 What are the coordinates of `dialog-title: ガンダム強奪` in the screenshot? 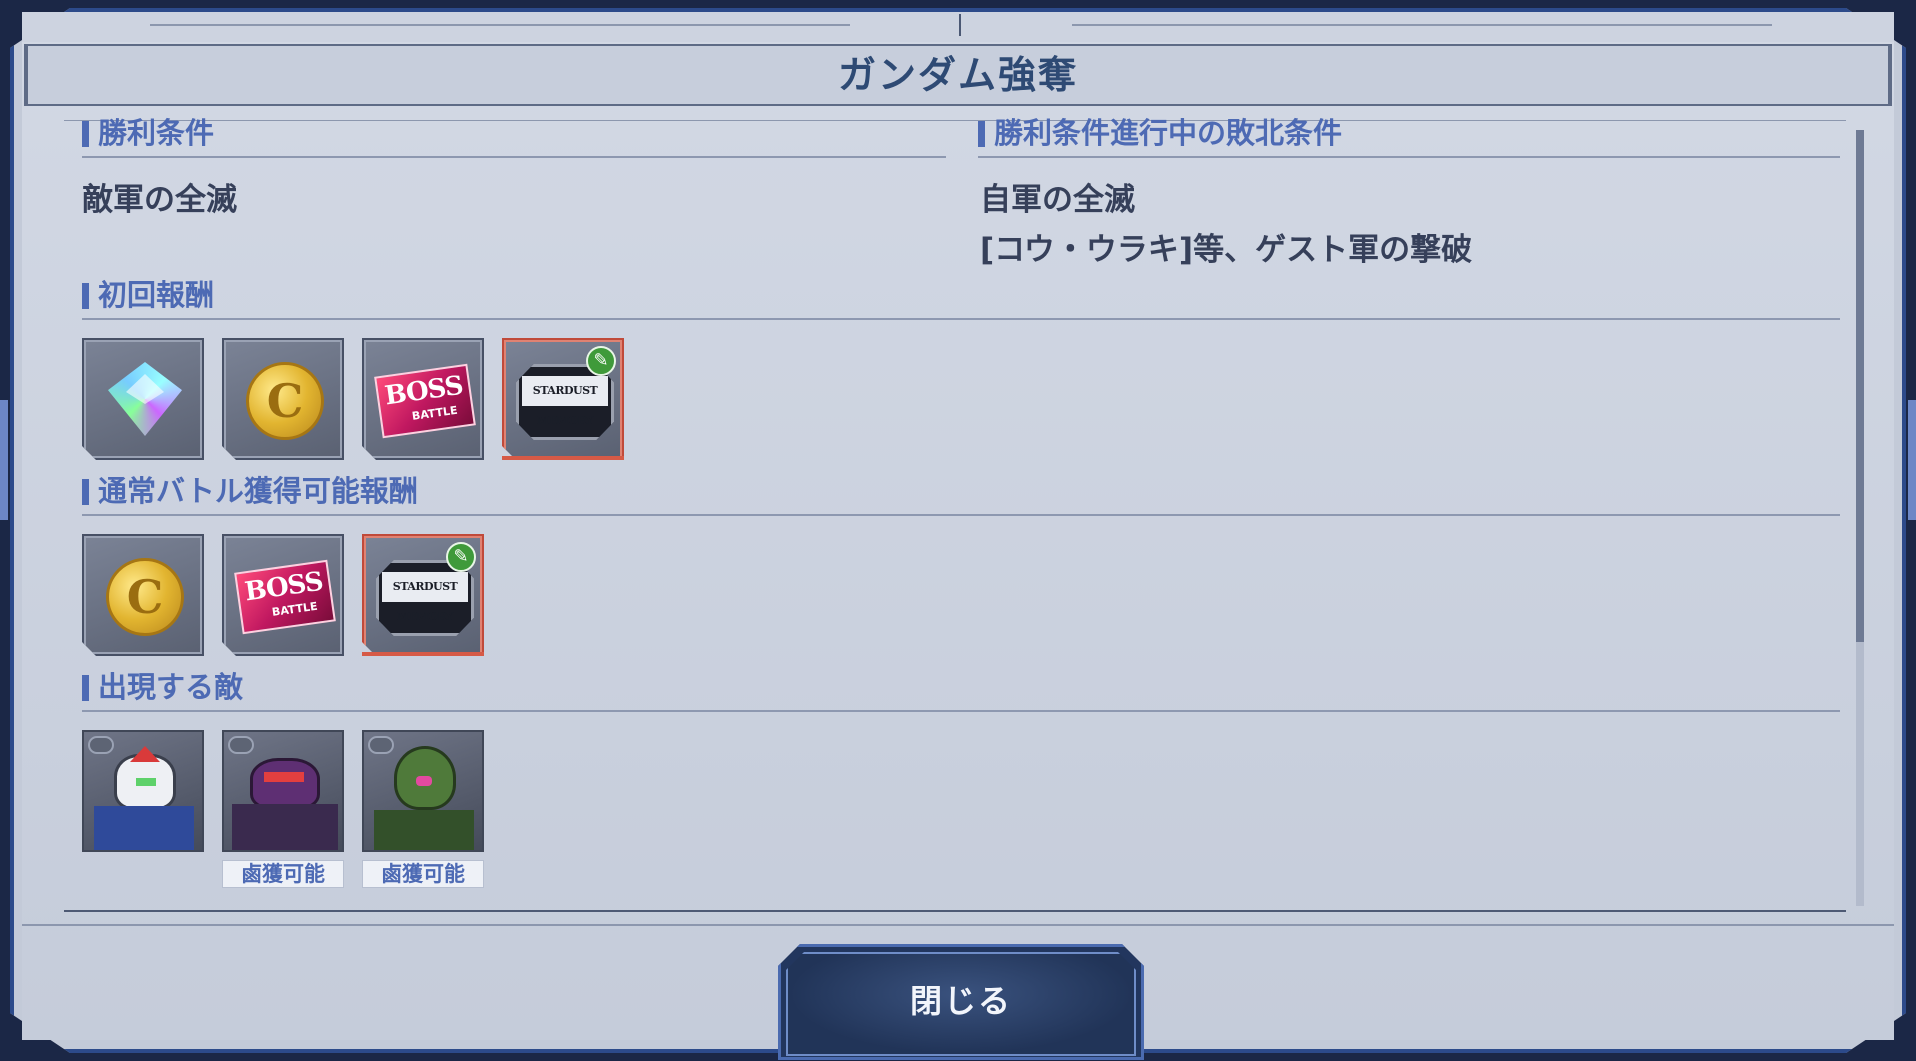 It's located at (957, 75).